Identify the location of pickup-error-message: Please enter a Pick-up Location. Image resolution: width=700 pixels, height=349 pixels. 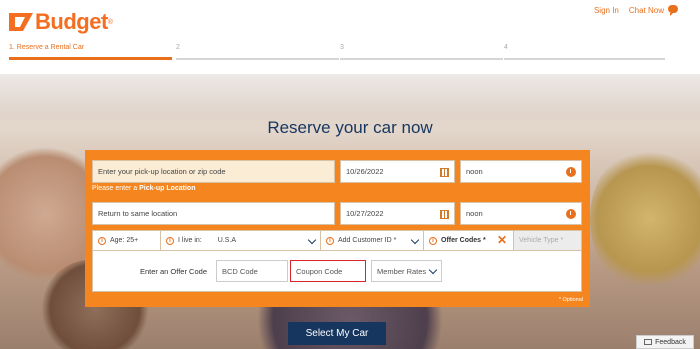
(144, 188).